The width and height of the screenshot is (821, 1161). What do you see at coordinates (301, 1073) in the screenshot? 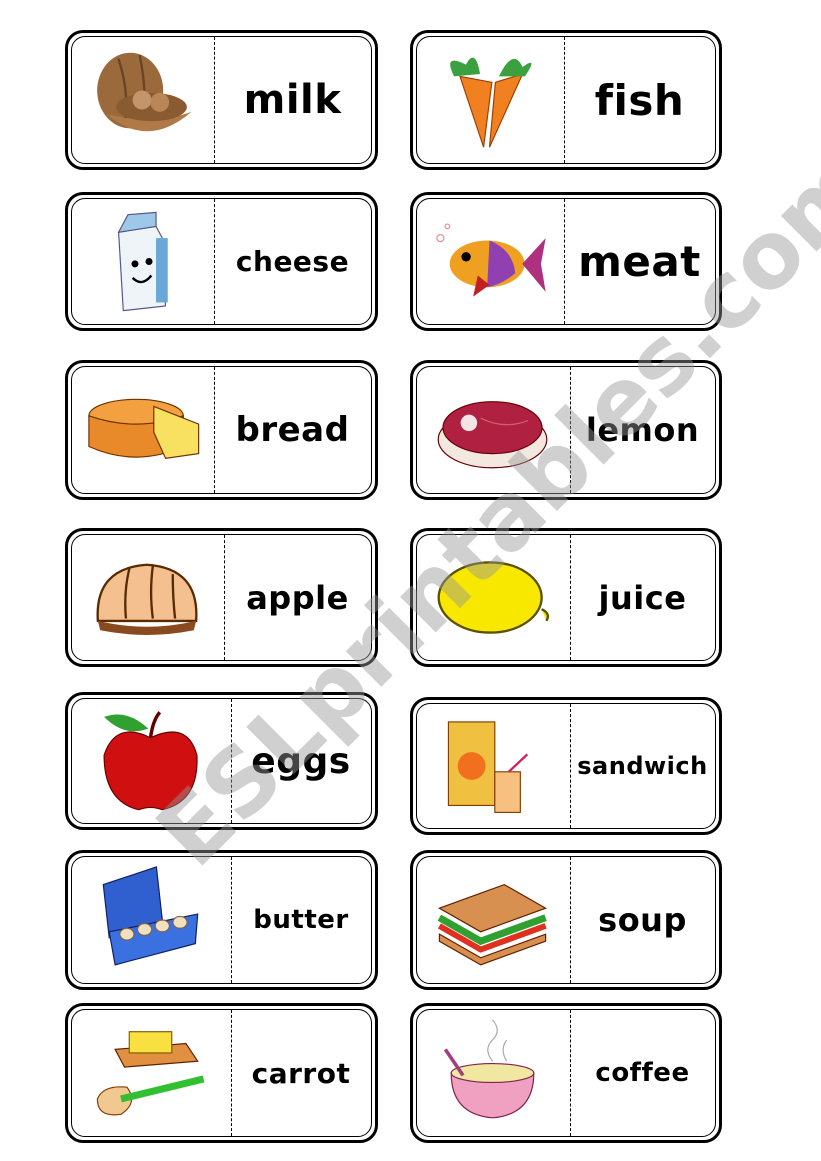
I see `card-word: carrot` at bounding box center [301, 1073].